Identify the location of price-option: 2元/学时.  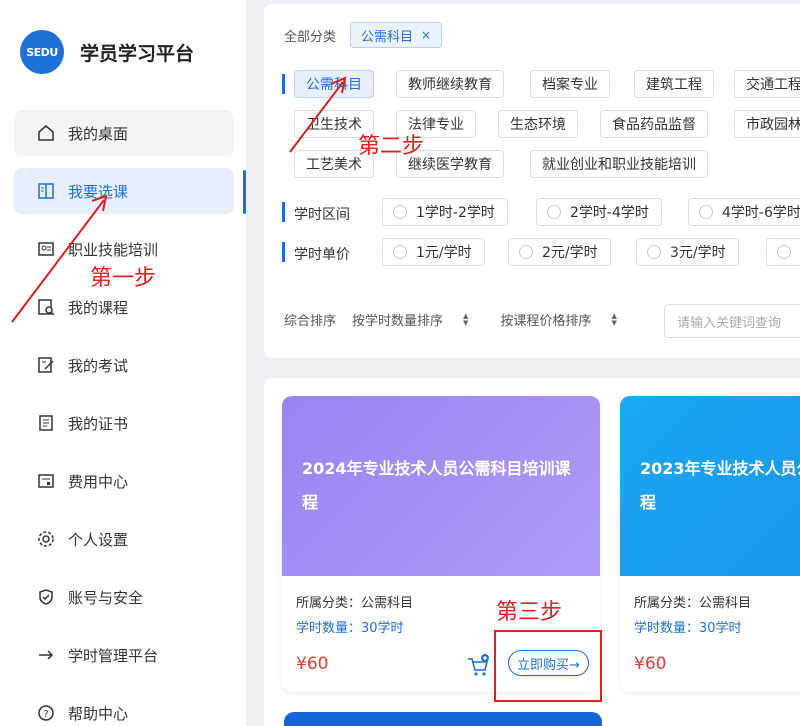
(559, 252).